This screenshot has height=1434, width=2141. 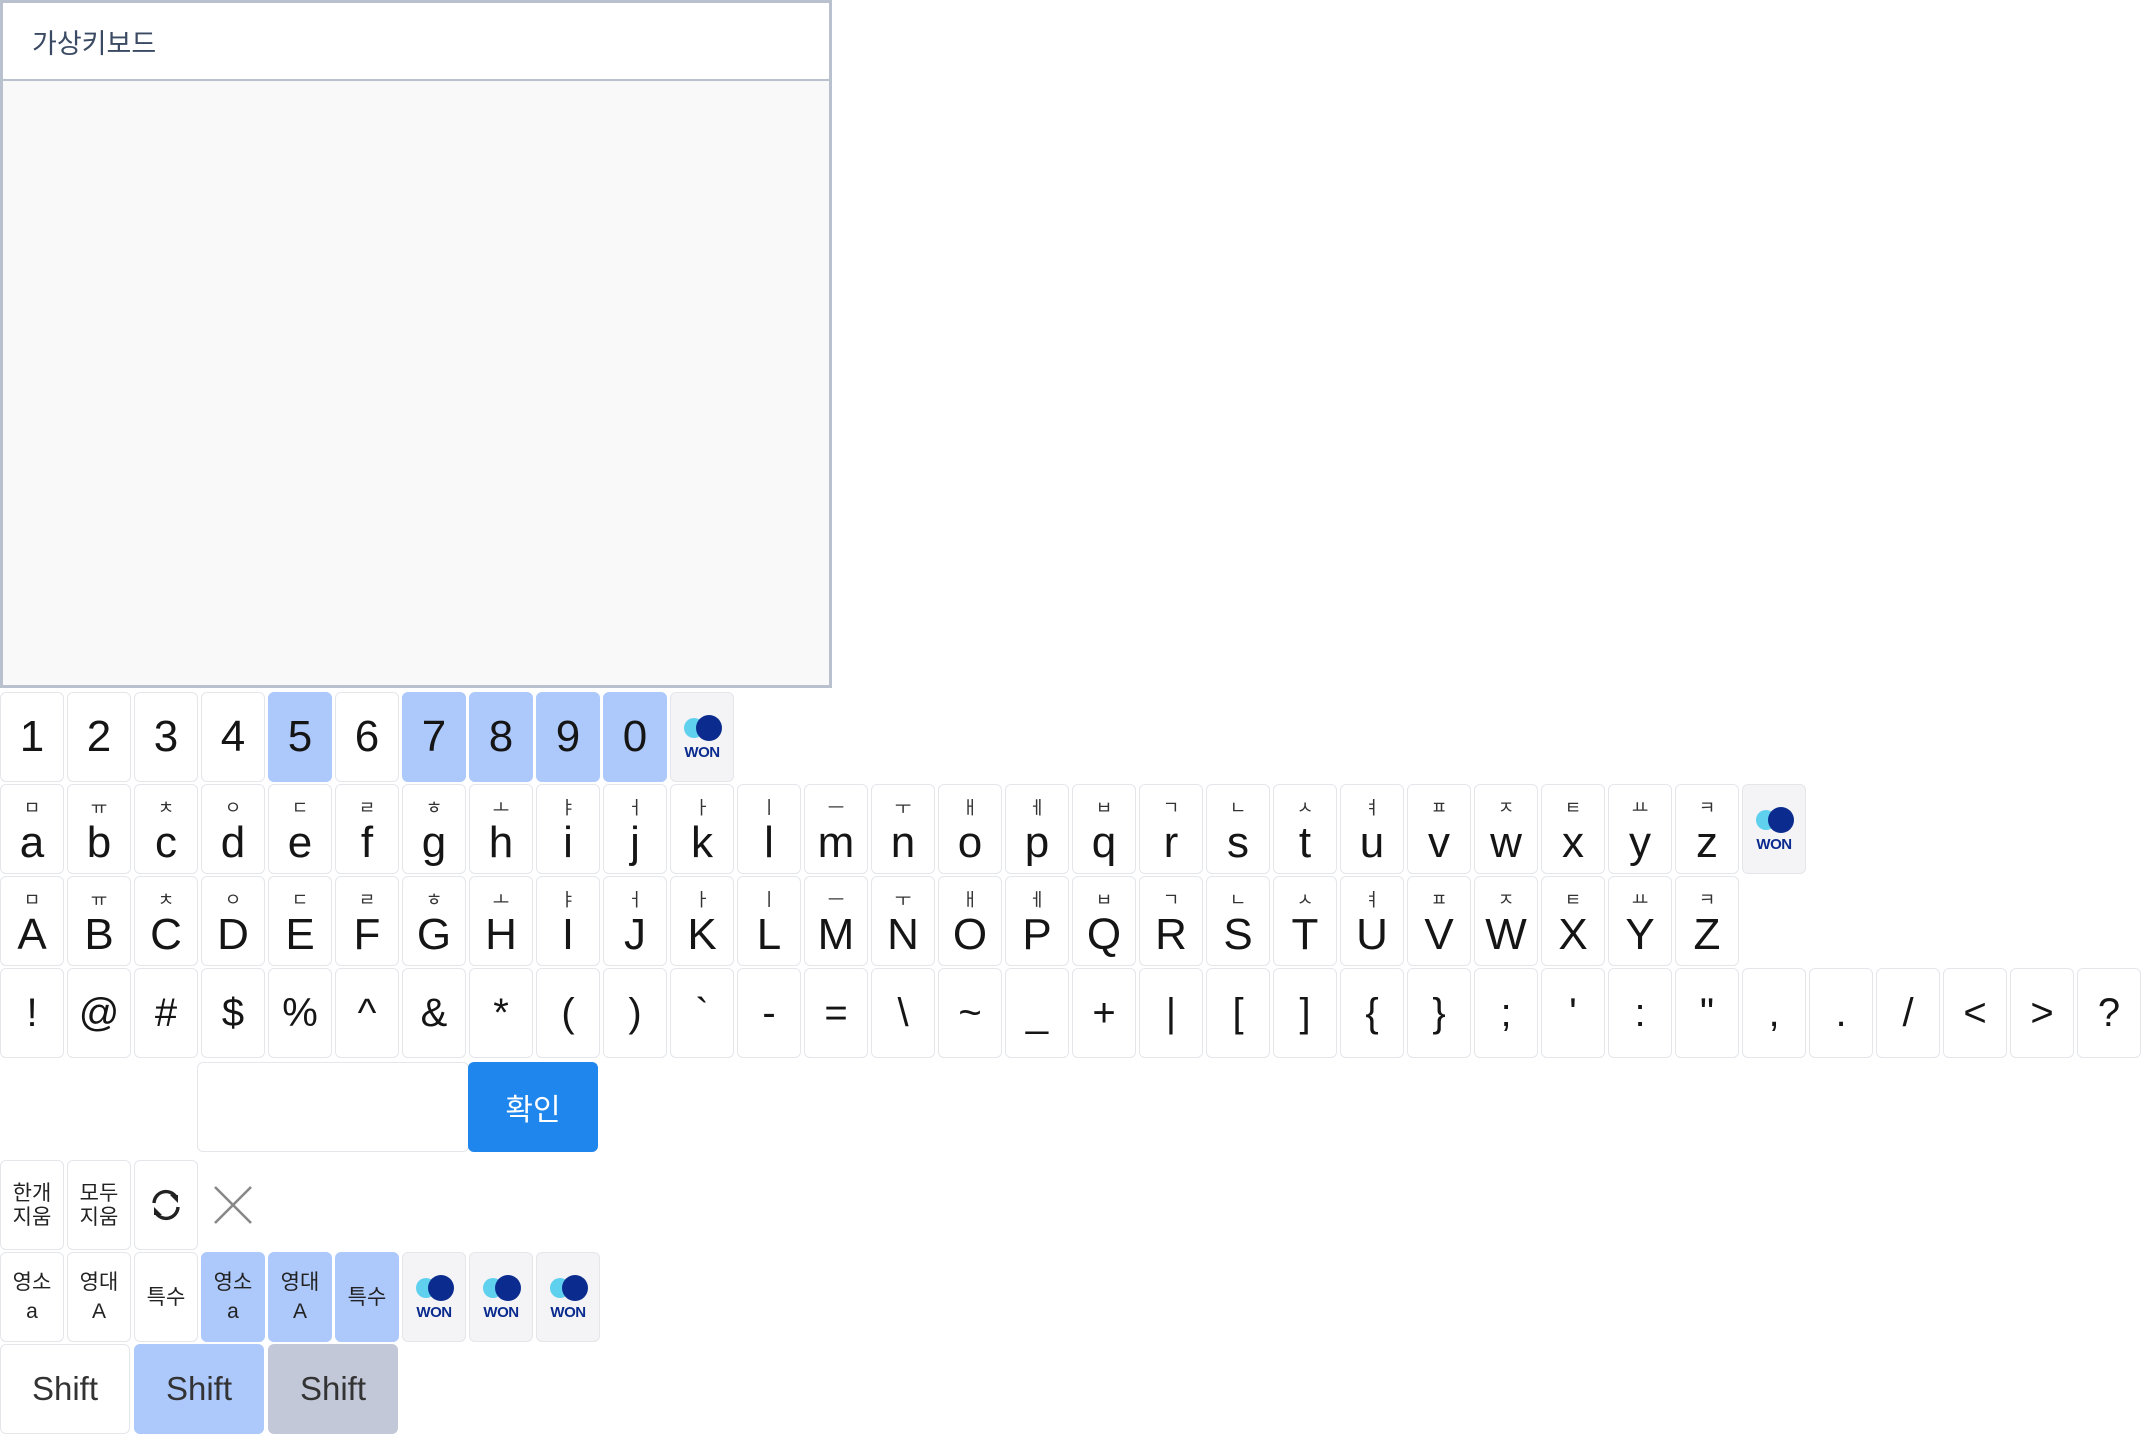 What do you see at coordinates (300, 1013) in the screenshot?
I see `symbol-key: %` at bounding box center [300, 1013].